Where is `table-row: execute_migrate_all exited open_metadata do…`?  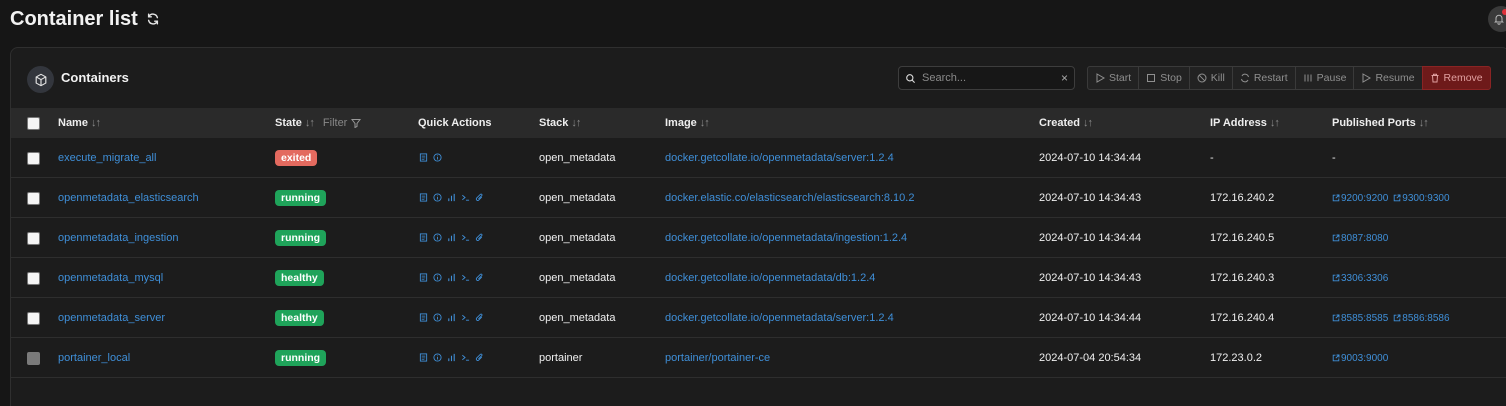 table-row: execute_migrate_all exited open_metadata do… is located at coordinates (758, 158).